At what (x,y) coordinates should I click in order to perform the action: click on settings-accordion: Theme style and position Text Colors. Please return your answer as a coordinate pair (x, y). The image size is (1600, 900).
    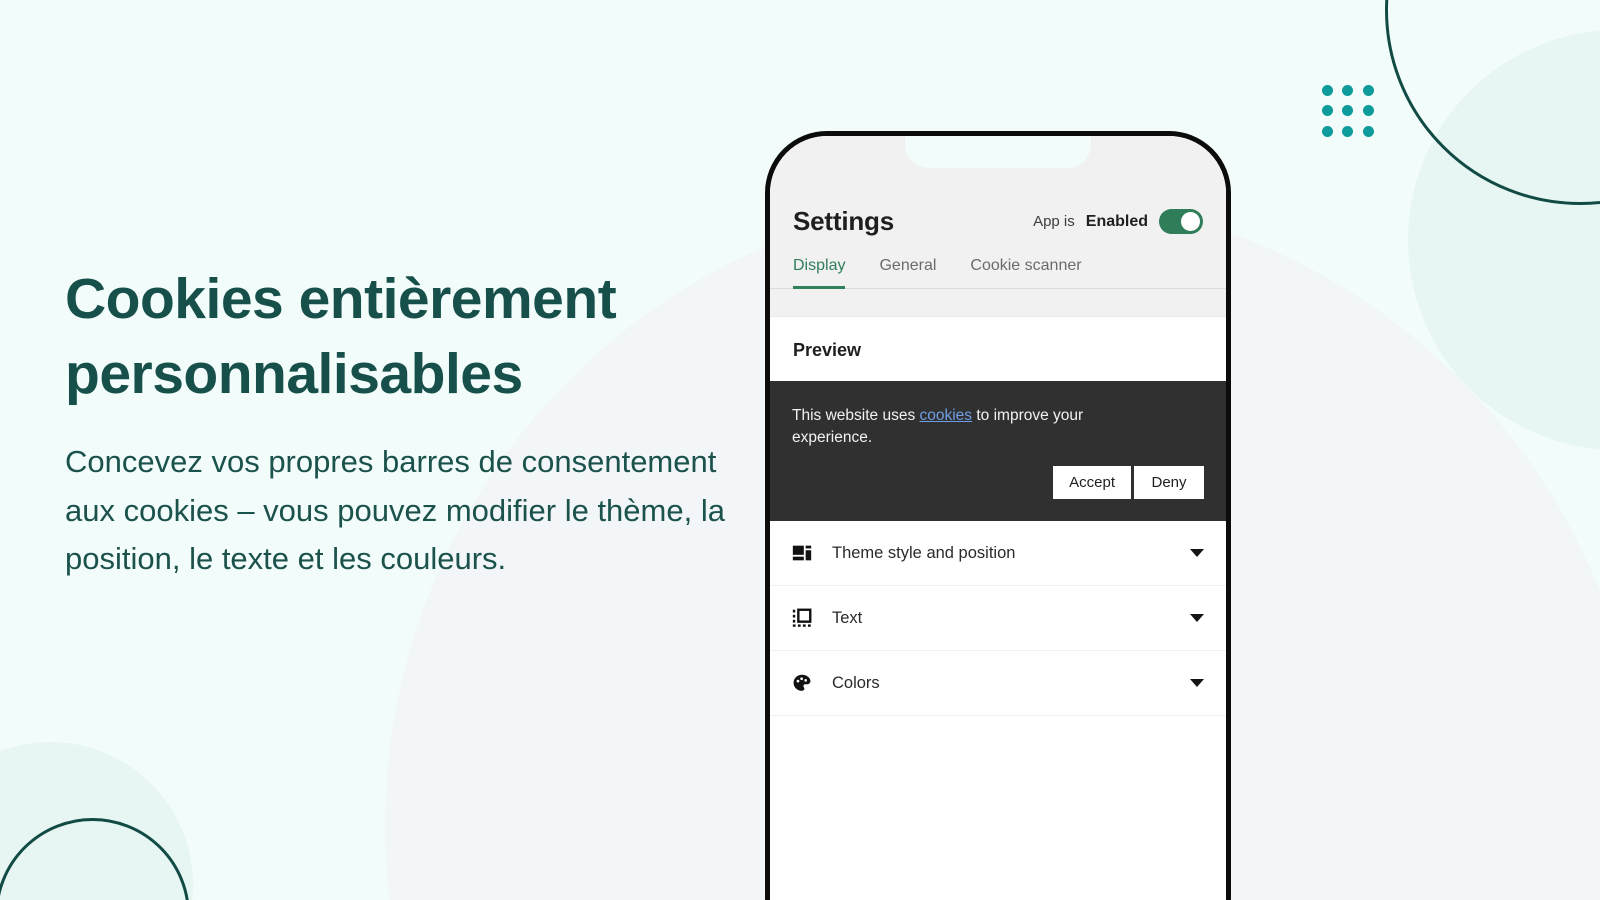
    Looking at the image, I should click on (998, 710).